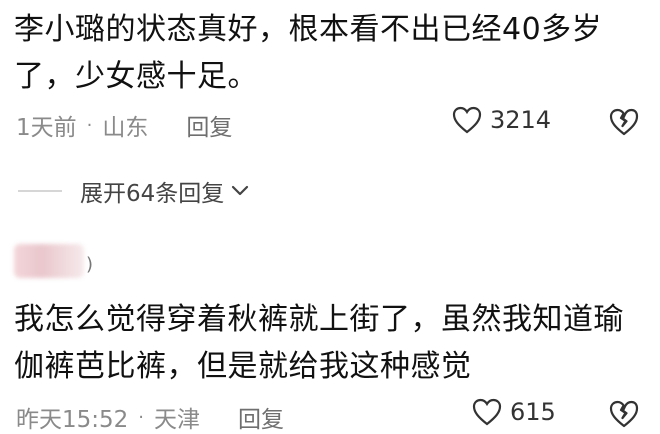 The height and width of the screenshot is (434, 660). What do you see at coordinates (177, 420) in the screenshot?
I see `comment-location: 天津` at bounding box center [177, 420].